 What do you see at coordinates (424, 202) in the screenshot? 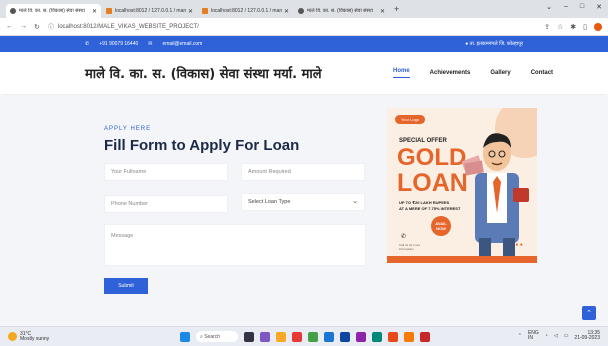
I see `poster-line1: UP TO ₹20 LAKH RUPEES` at bounding box center [424, 202].